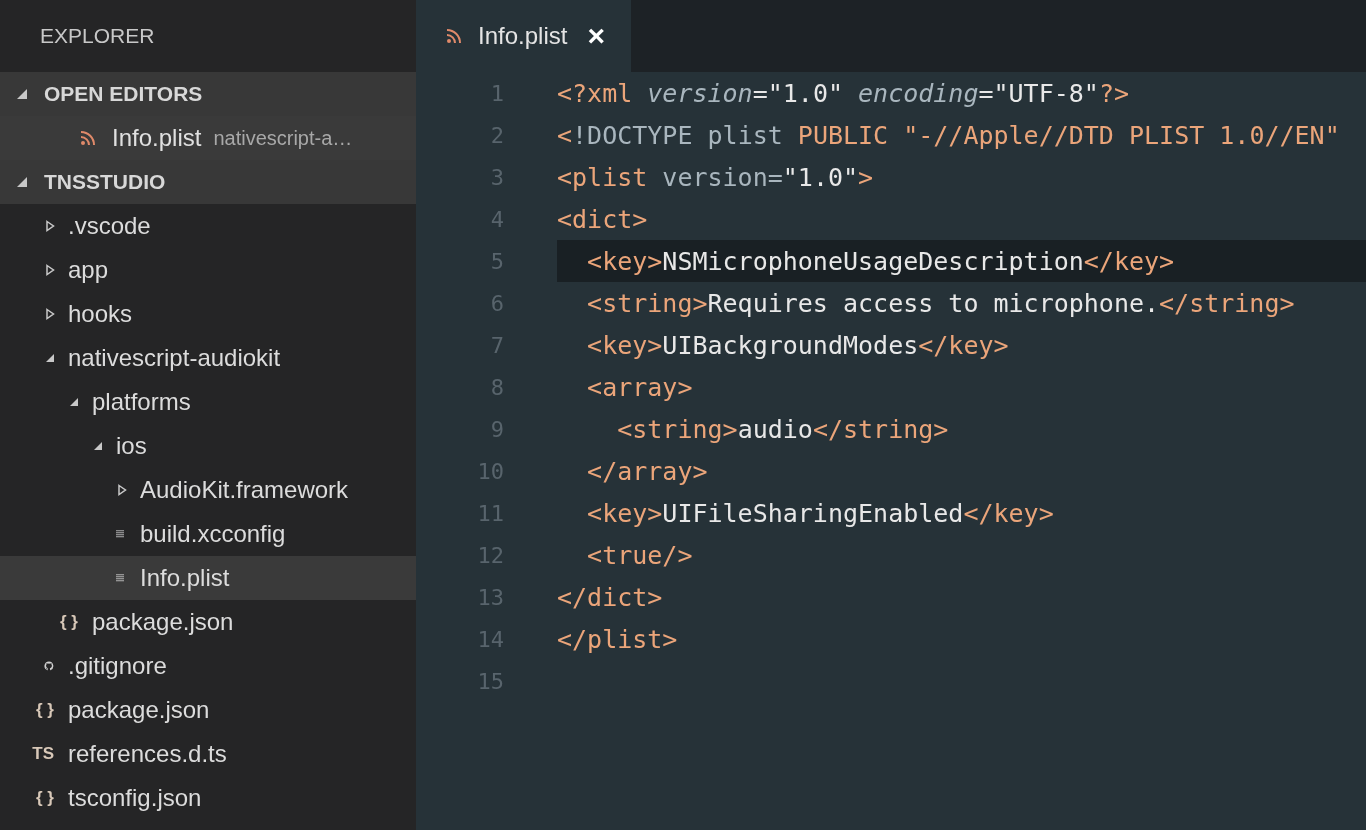  What do you see at coordinates (244, 490) in the screenshot?
I see `item-label: AudioKit.framework` at bounding box center [244, 490].